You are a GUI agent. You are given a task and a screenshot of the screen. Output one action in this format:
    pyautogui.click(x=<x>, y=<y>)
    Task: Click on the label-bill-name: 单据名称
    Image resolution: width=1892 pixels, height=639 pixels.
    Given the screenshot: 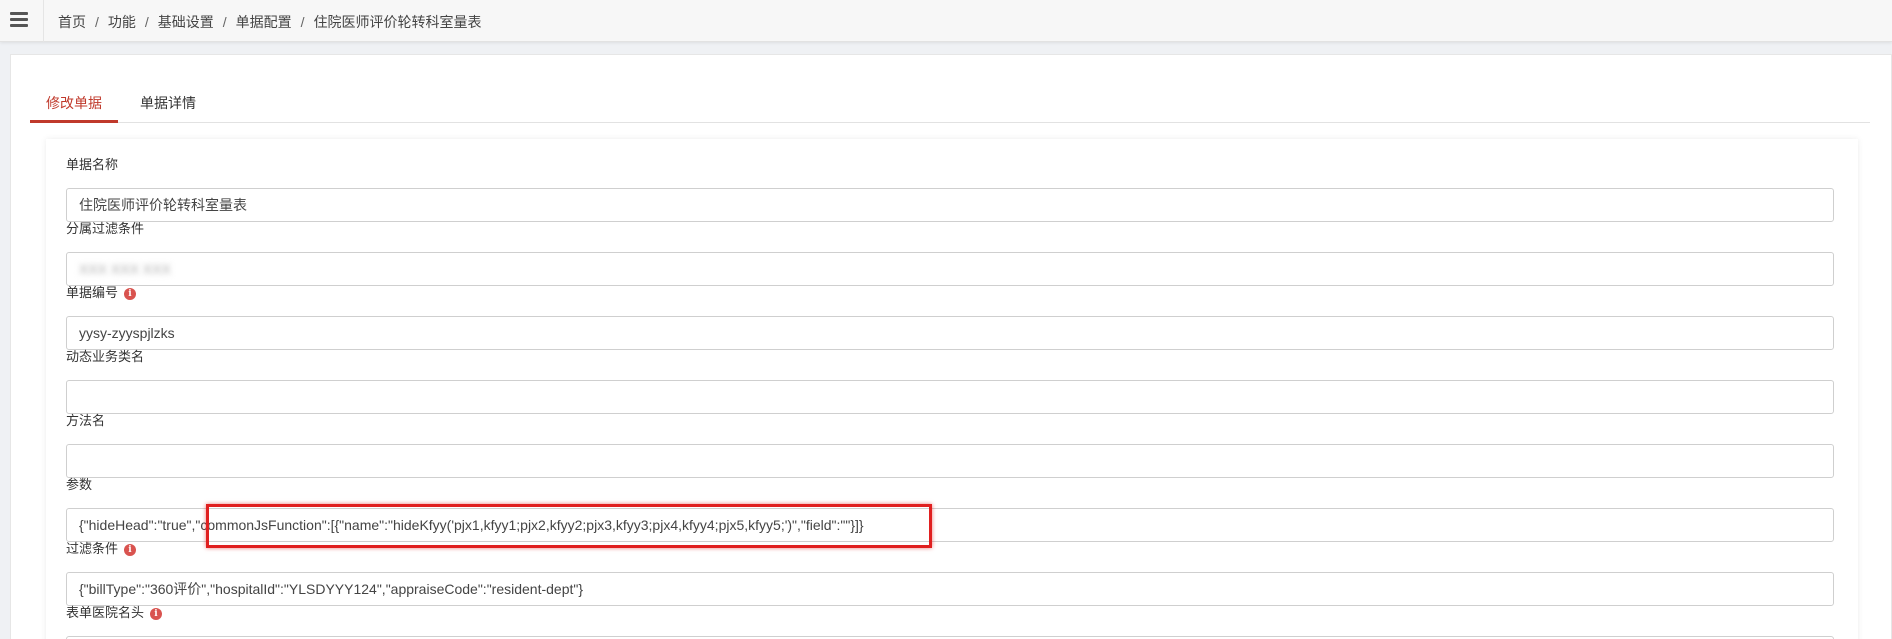 What is the action you would take?
    pyautogui.click(x=92, y=164)
    